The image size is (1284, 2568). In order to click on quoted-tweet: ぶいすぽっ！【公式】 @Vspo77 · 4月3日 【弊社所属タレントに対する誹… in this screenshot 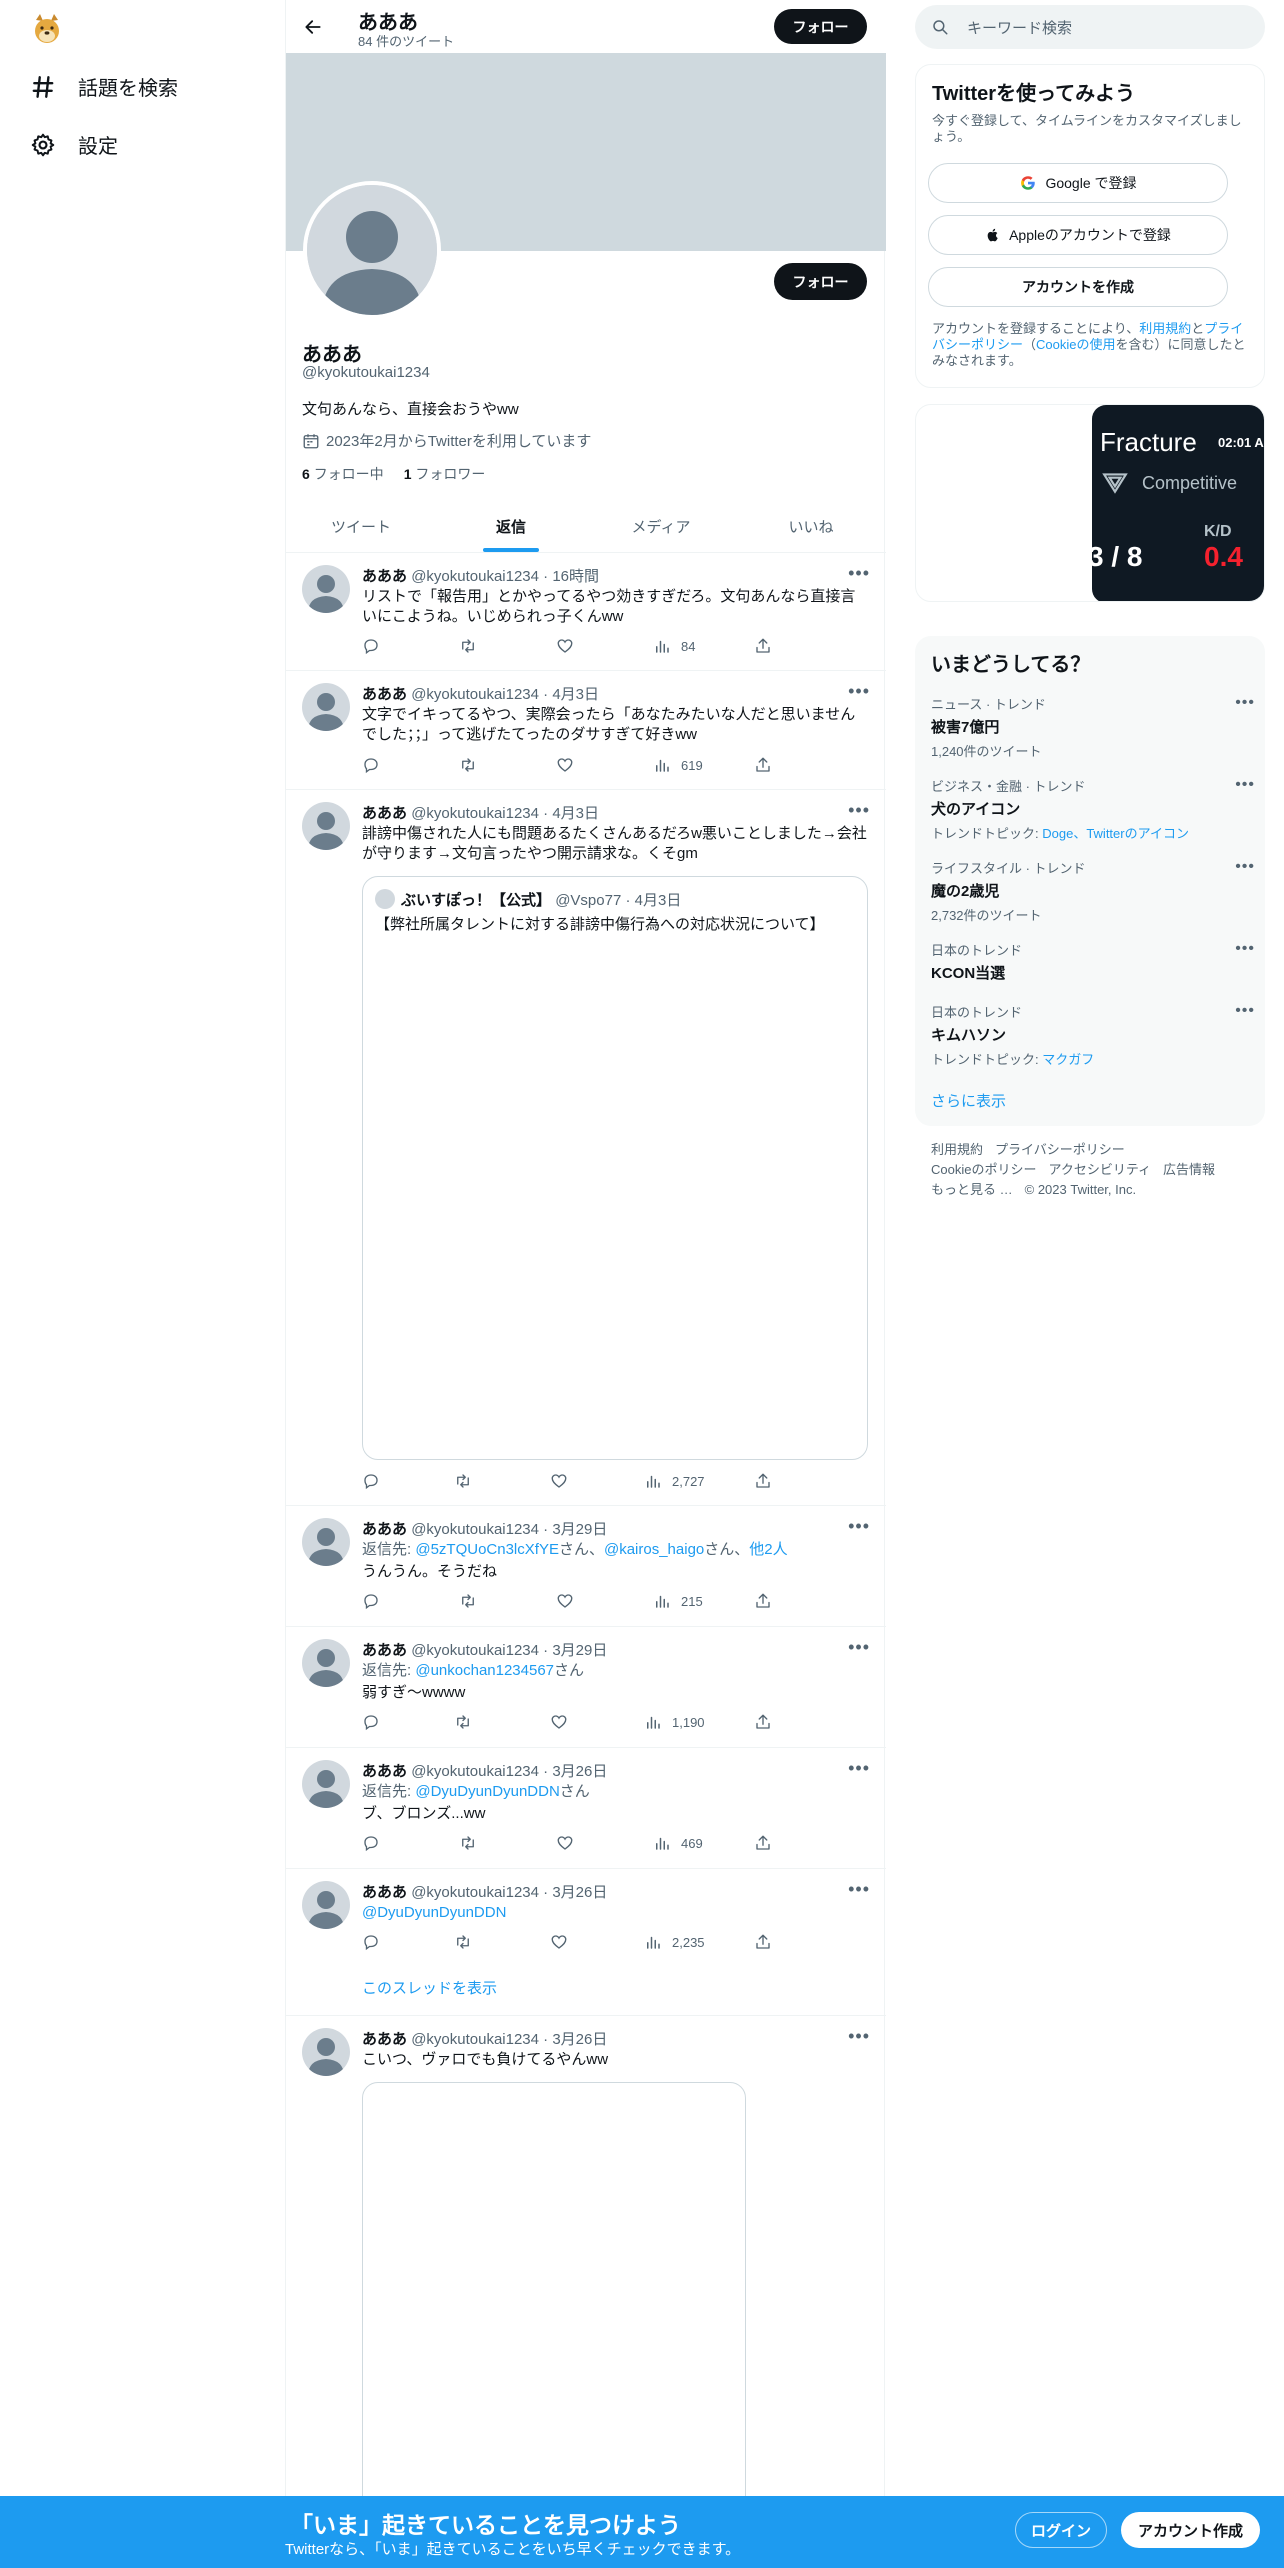, I will do `click(615, 1168)`.